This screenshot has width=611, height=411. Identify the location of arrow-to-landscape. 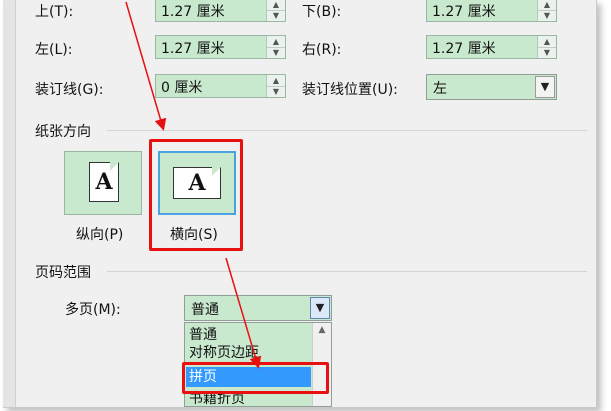
(146, 66).